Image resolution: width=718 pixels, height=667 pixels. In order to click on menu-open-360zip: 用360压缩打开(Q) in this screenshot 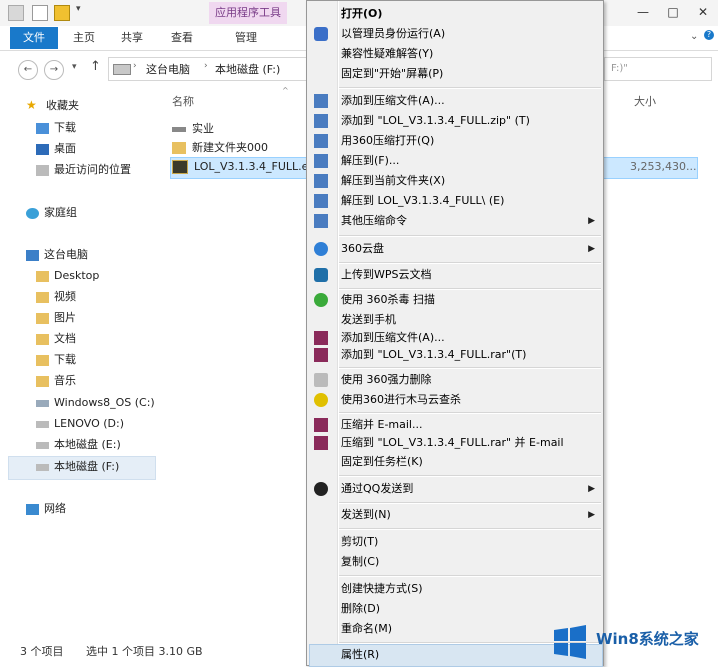, I will do `click(455, 141)`.